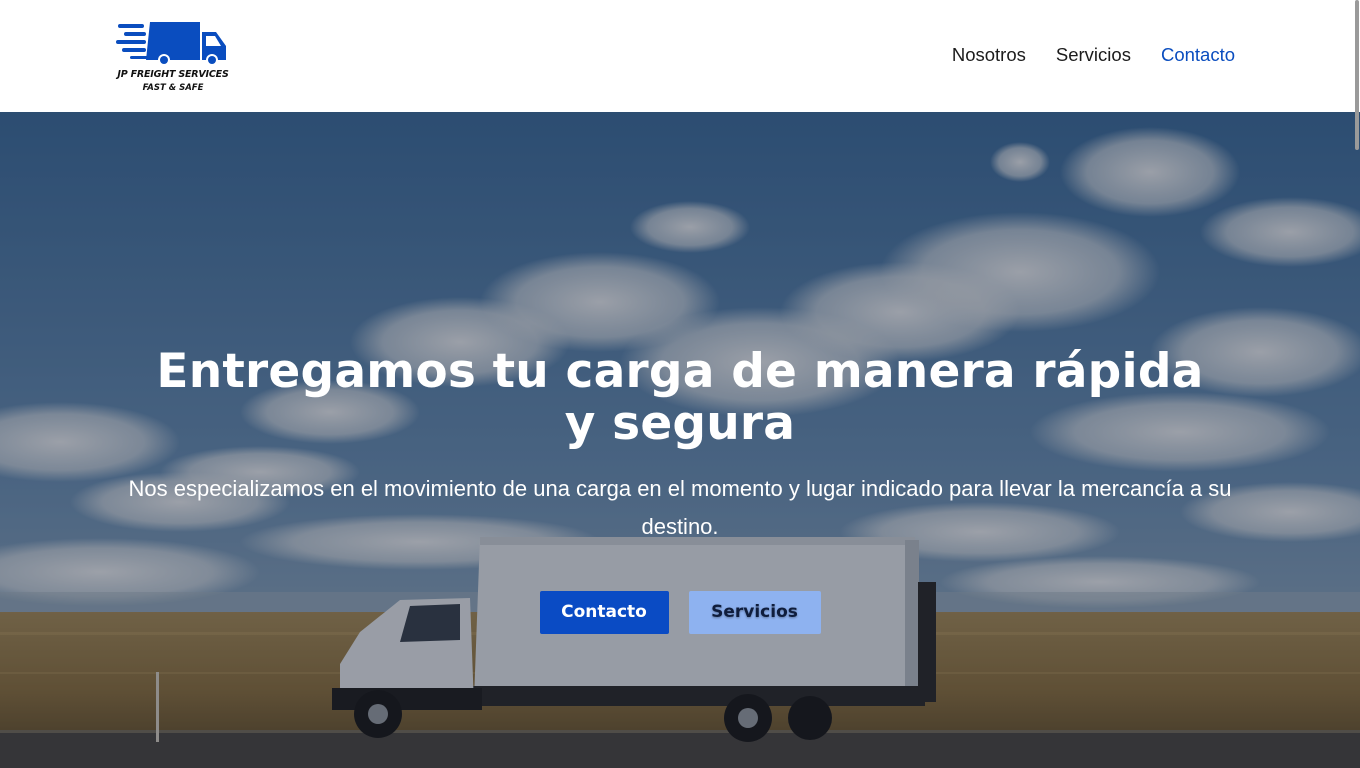 The width and height of the screenshot is (1360, 768). I want to click on brand-tagline: FAST & SAFE, so click(173, 88).